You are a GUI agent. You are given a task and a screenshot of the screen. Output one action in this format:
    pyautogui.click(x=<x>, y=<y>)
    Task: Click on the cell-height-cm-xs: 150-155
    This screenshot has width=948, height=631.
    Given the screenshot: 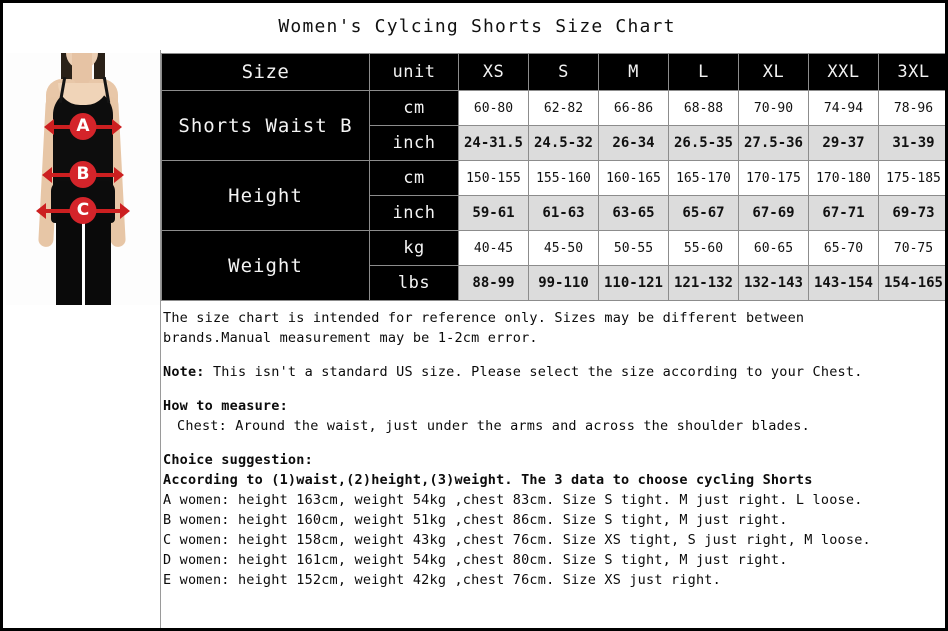 What is the action you would take?
    pyautogui.click(x=493, y=178)
    